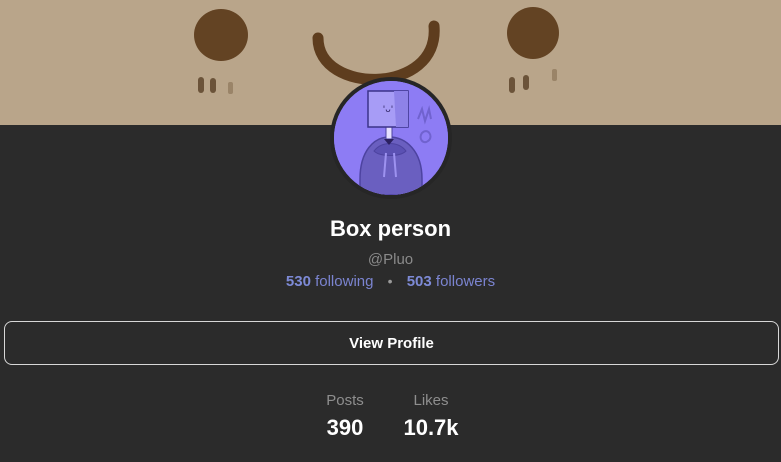  Describe the element at coordinates (298, 281) in the screenshot. I see `following-count: 530` at that location.